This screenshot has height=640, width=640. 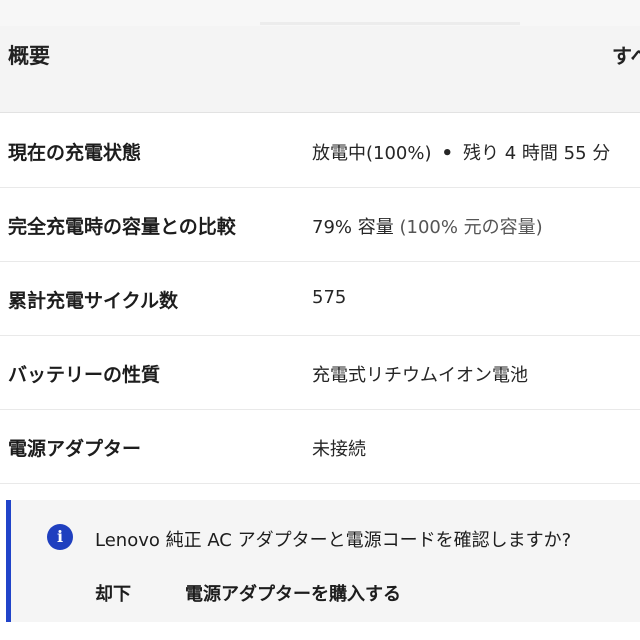 I want to click on power-adapter-value: 未接続, so click(x=339, y=449).